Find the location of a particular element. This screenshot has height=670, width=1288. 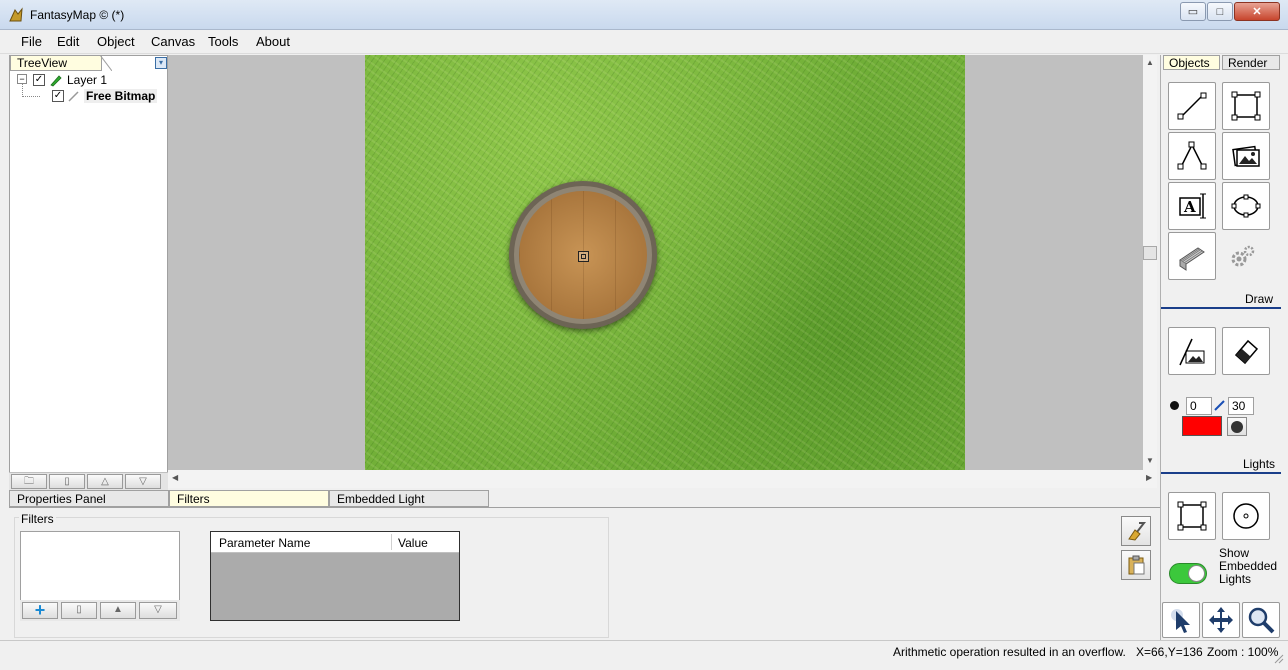

scroll-left-icon: ◀ is located at coordinates (175, 477).